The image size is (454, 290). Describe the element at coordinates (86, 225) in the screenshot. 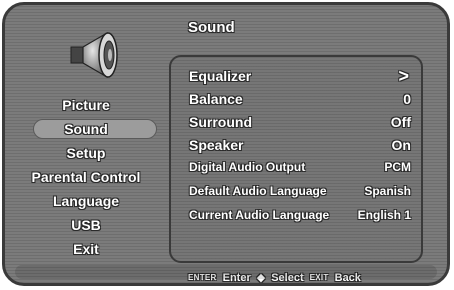

I see `menu-item-usb: USB` at that location.